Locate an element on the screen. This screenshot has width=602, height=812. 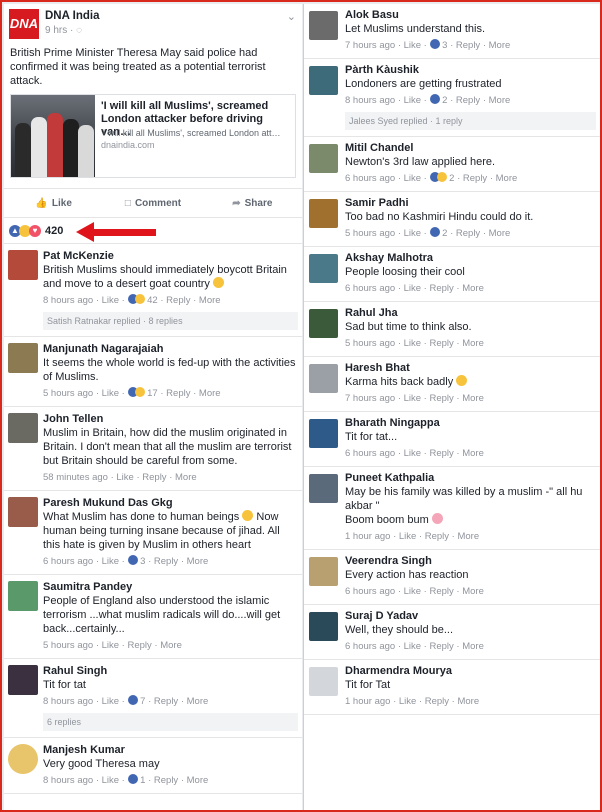
comment-author: Rahul Jha is located at coordinates (470, 313).